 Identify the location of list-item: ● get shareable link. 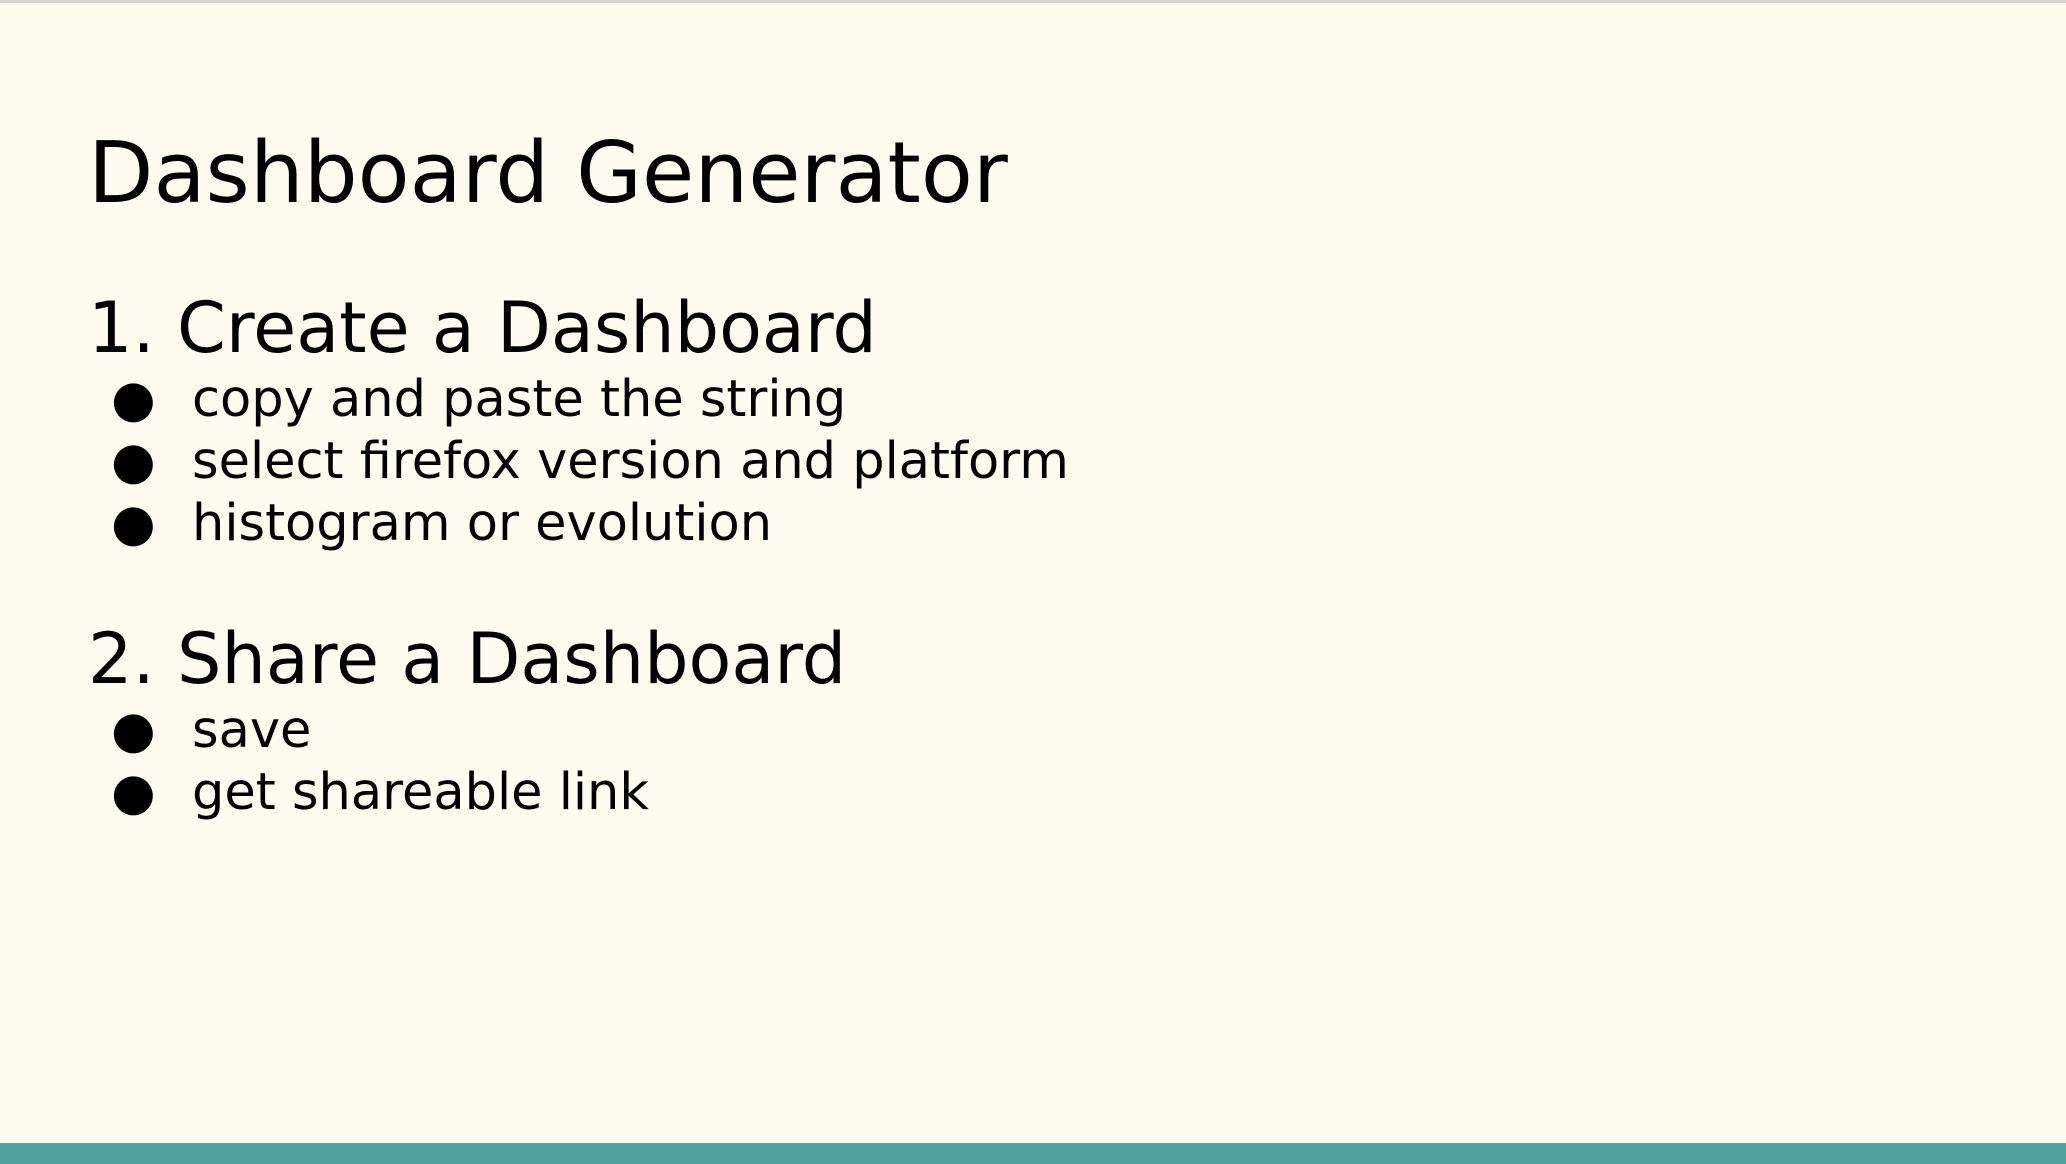
(467, 793).